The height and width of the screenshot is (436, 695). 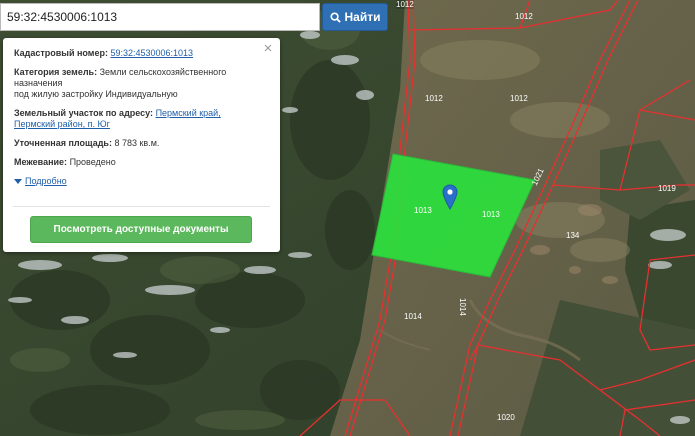 I want to click on land-category-label: Категория земель:, so click(x=56, y=72).